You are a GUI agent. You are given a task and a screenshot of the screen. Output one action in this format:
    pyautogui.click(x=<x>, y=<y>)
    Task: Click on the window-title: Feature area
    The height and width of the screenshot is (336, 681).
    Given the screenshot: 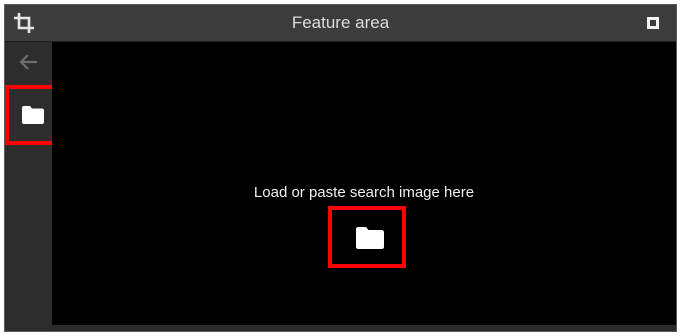 What is the action you would take?
    pyautogui.click(x=340, y=22)
    